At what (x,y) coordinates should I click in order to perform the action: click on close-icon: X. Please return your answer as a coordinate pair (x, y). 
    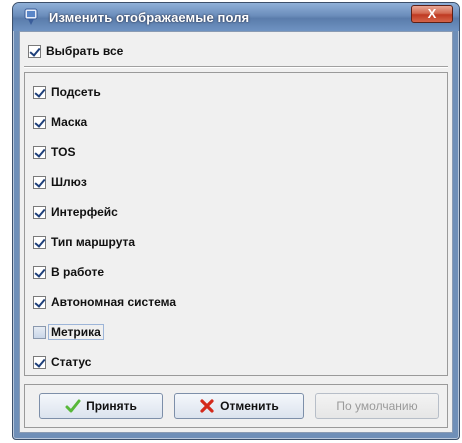
    Looking at the image, I should click on (432, 13).